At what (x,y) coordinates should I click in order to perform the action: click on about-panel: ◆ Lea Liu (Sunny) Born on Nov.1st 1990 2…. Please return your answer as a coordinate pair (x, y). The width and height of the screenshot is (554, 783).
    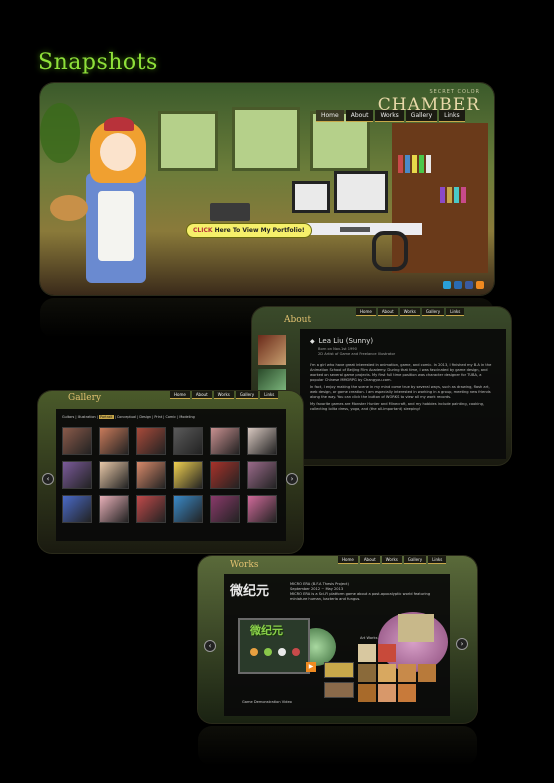
    Looking at the image, I should click on (403, 394).